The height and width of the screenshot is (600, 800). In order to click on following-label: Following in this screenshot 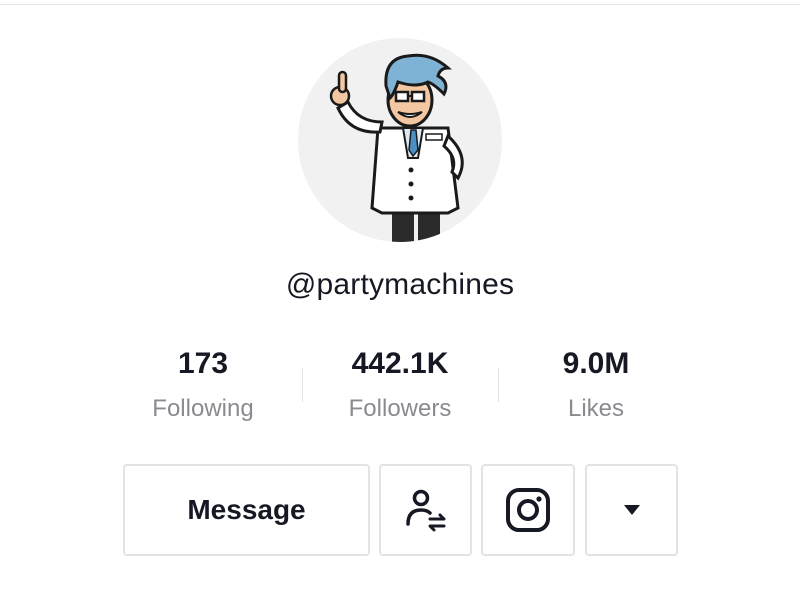, I will do `click(203, 408)`.